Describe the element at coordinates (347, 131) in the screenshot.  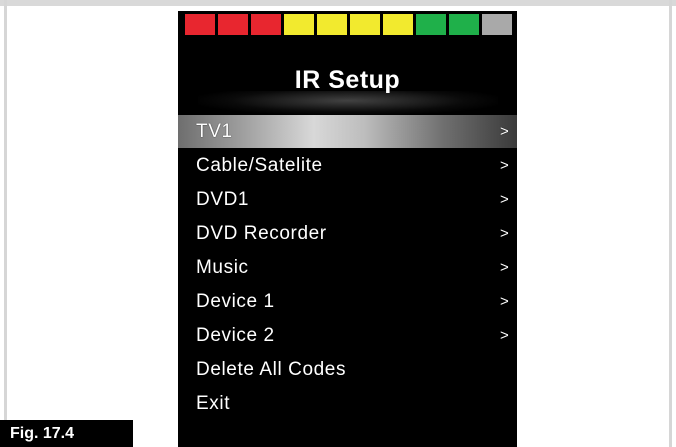
I see `menu-item-tv1: TV1 >` at that location.